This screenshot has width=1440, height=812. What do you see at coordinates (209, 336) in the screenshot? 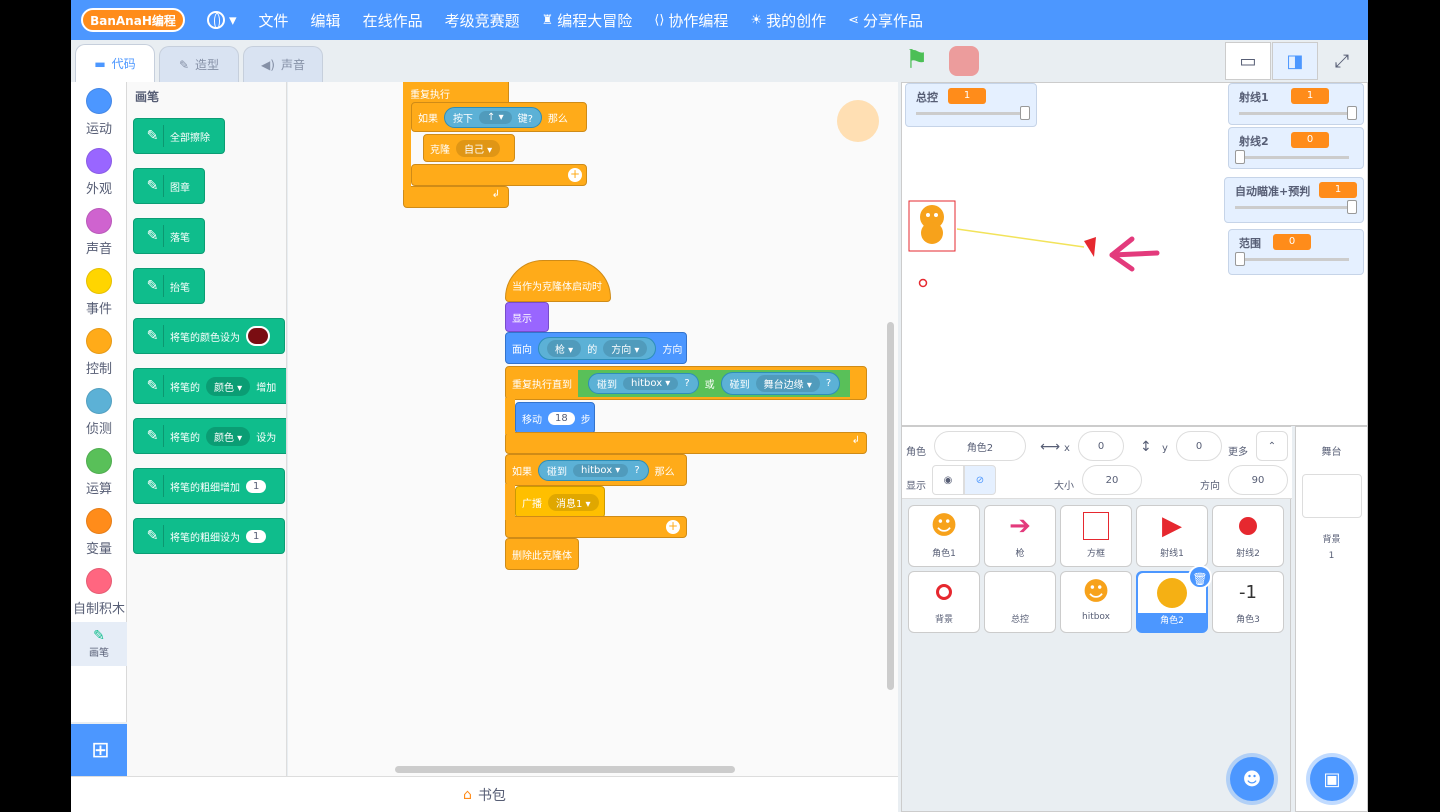
I see `block-set-pen-color: ✎ 将笔的颜色设为` at bounding box center [209, 336].